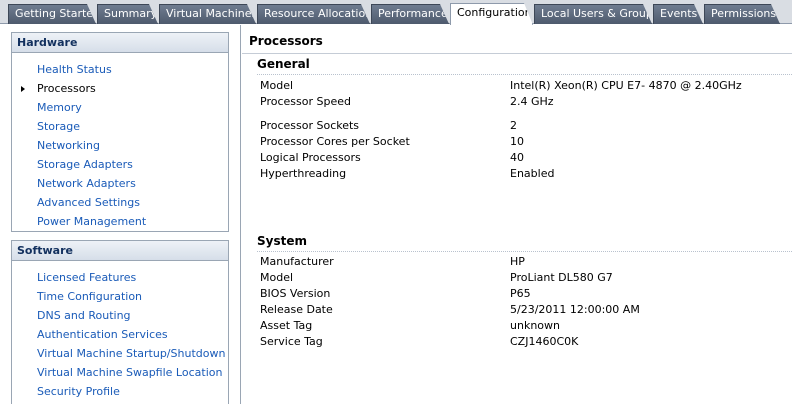 The height and width of the screenshot is (404, 792). I want to click on general-section-title: General, so click(283, 64).